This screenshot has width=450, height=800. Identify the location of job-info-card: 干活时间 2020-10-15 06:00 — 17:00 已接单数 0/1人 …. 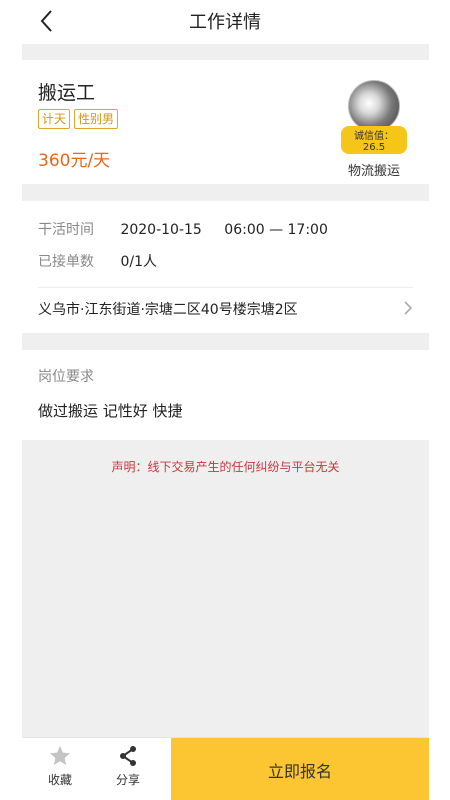
(225, 267).